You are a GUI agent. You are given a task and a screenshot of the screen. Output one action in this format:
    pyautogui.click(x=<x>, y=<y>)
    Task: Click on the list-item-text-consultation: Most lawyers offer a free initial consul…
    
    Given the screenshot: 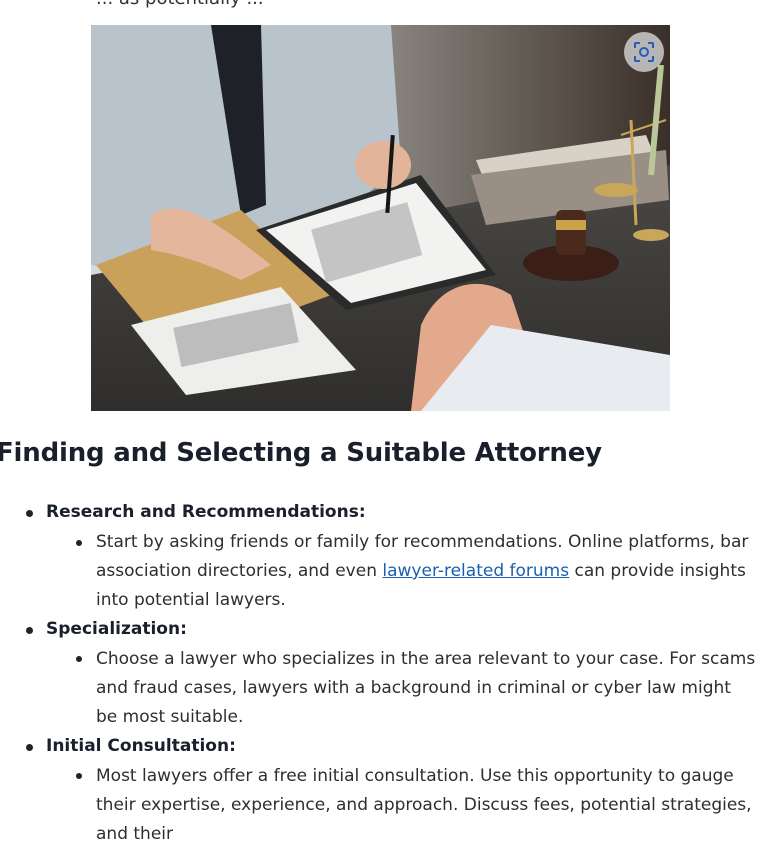 What is the action you would take?
    pyautogui.click(x=424, y=805)
    